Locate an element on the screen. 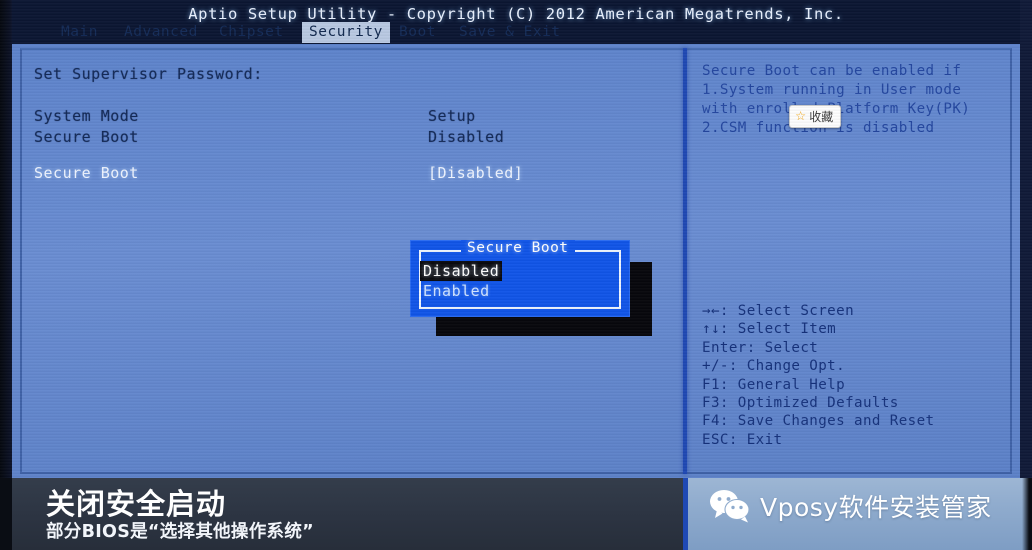 This screenshot has height=550, width=1032. setting-row: Set Supervisor Password: is located at coordinates (356, 74).